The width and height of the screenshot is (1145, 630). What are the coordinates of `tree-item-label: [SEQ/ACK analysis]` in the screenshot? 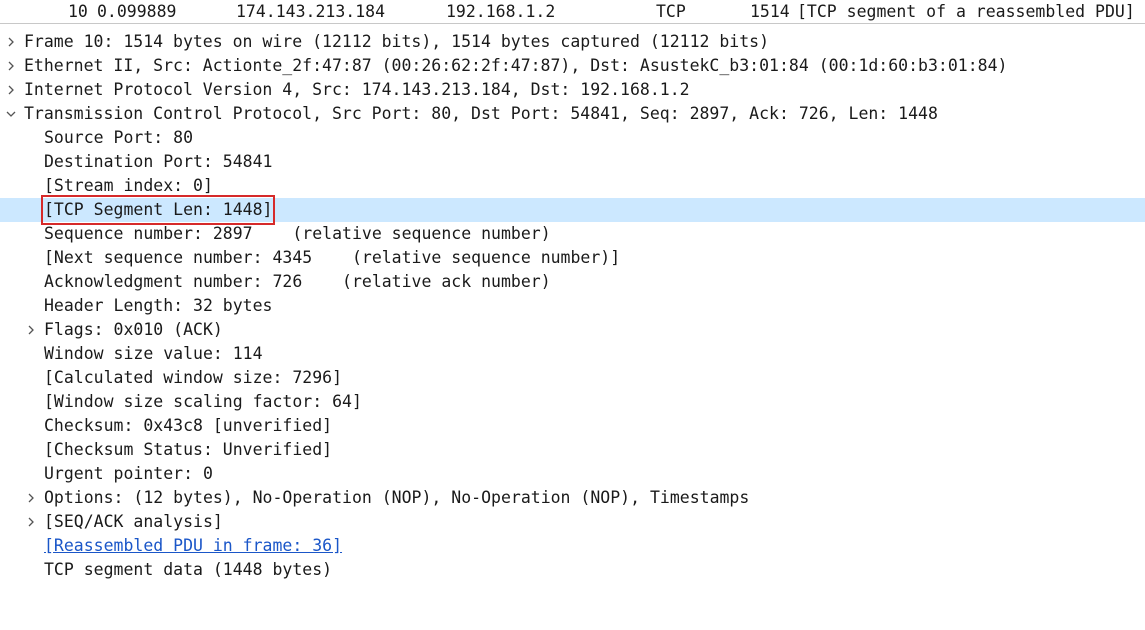 It's located at (133, 521).